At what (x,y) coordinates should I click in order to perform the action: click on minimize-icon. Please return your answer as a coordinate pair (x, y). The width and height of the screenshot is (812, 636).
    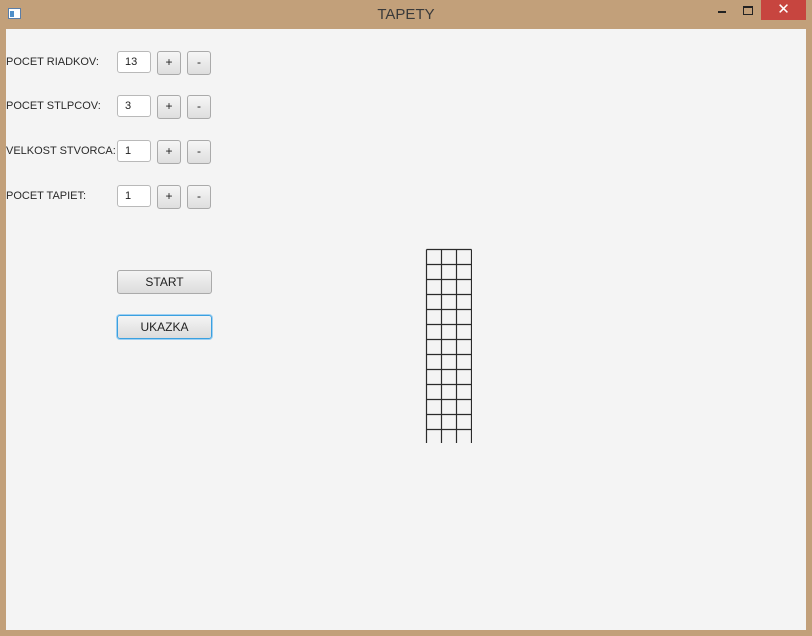
    Looking at the image, I should click on (721, 10).